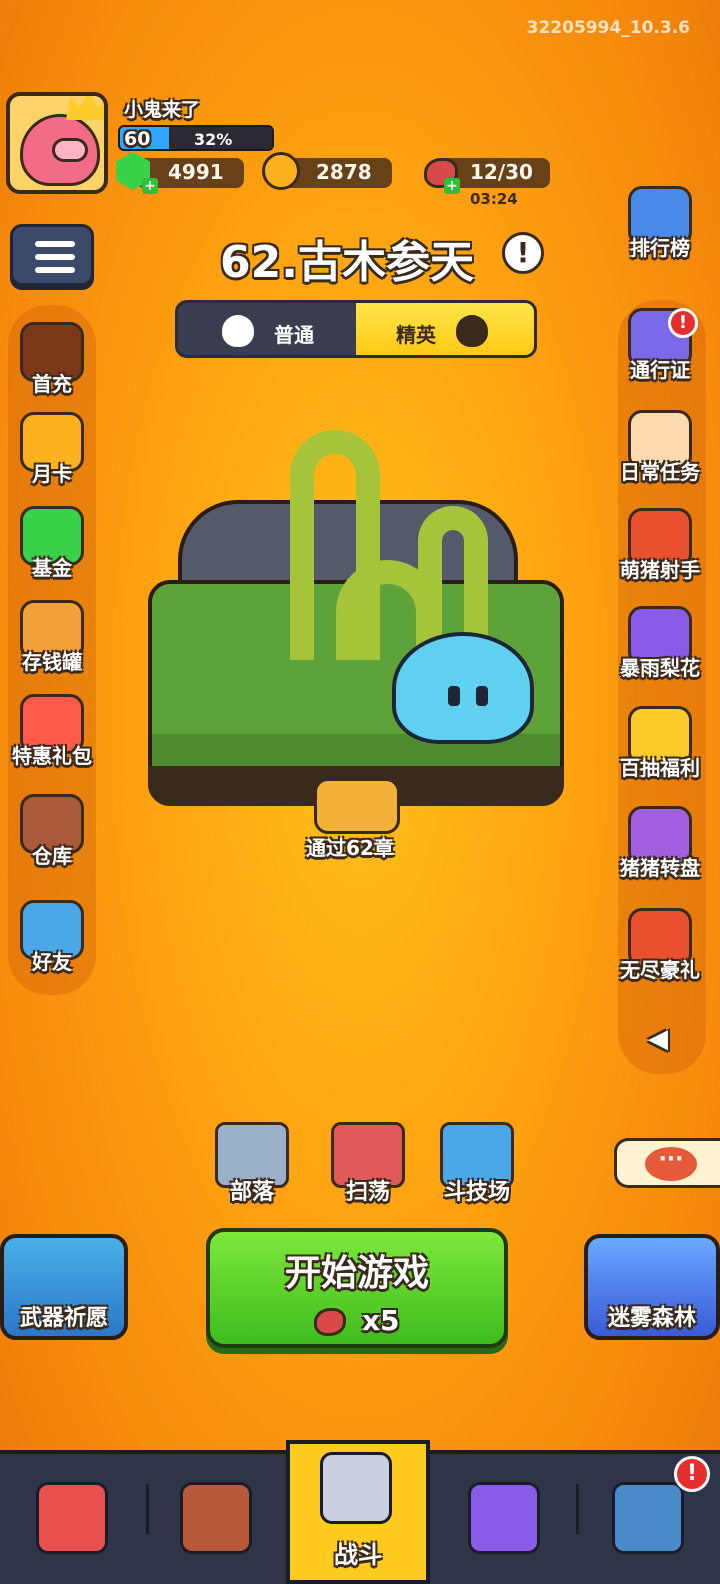 Image resolution: width=720 pixels, height=1584 pixels. Describe the element at coordinates (660, 868) in the screenshot. I see `right-menu-label: 猪猪转盘` at that location.